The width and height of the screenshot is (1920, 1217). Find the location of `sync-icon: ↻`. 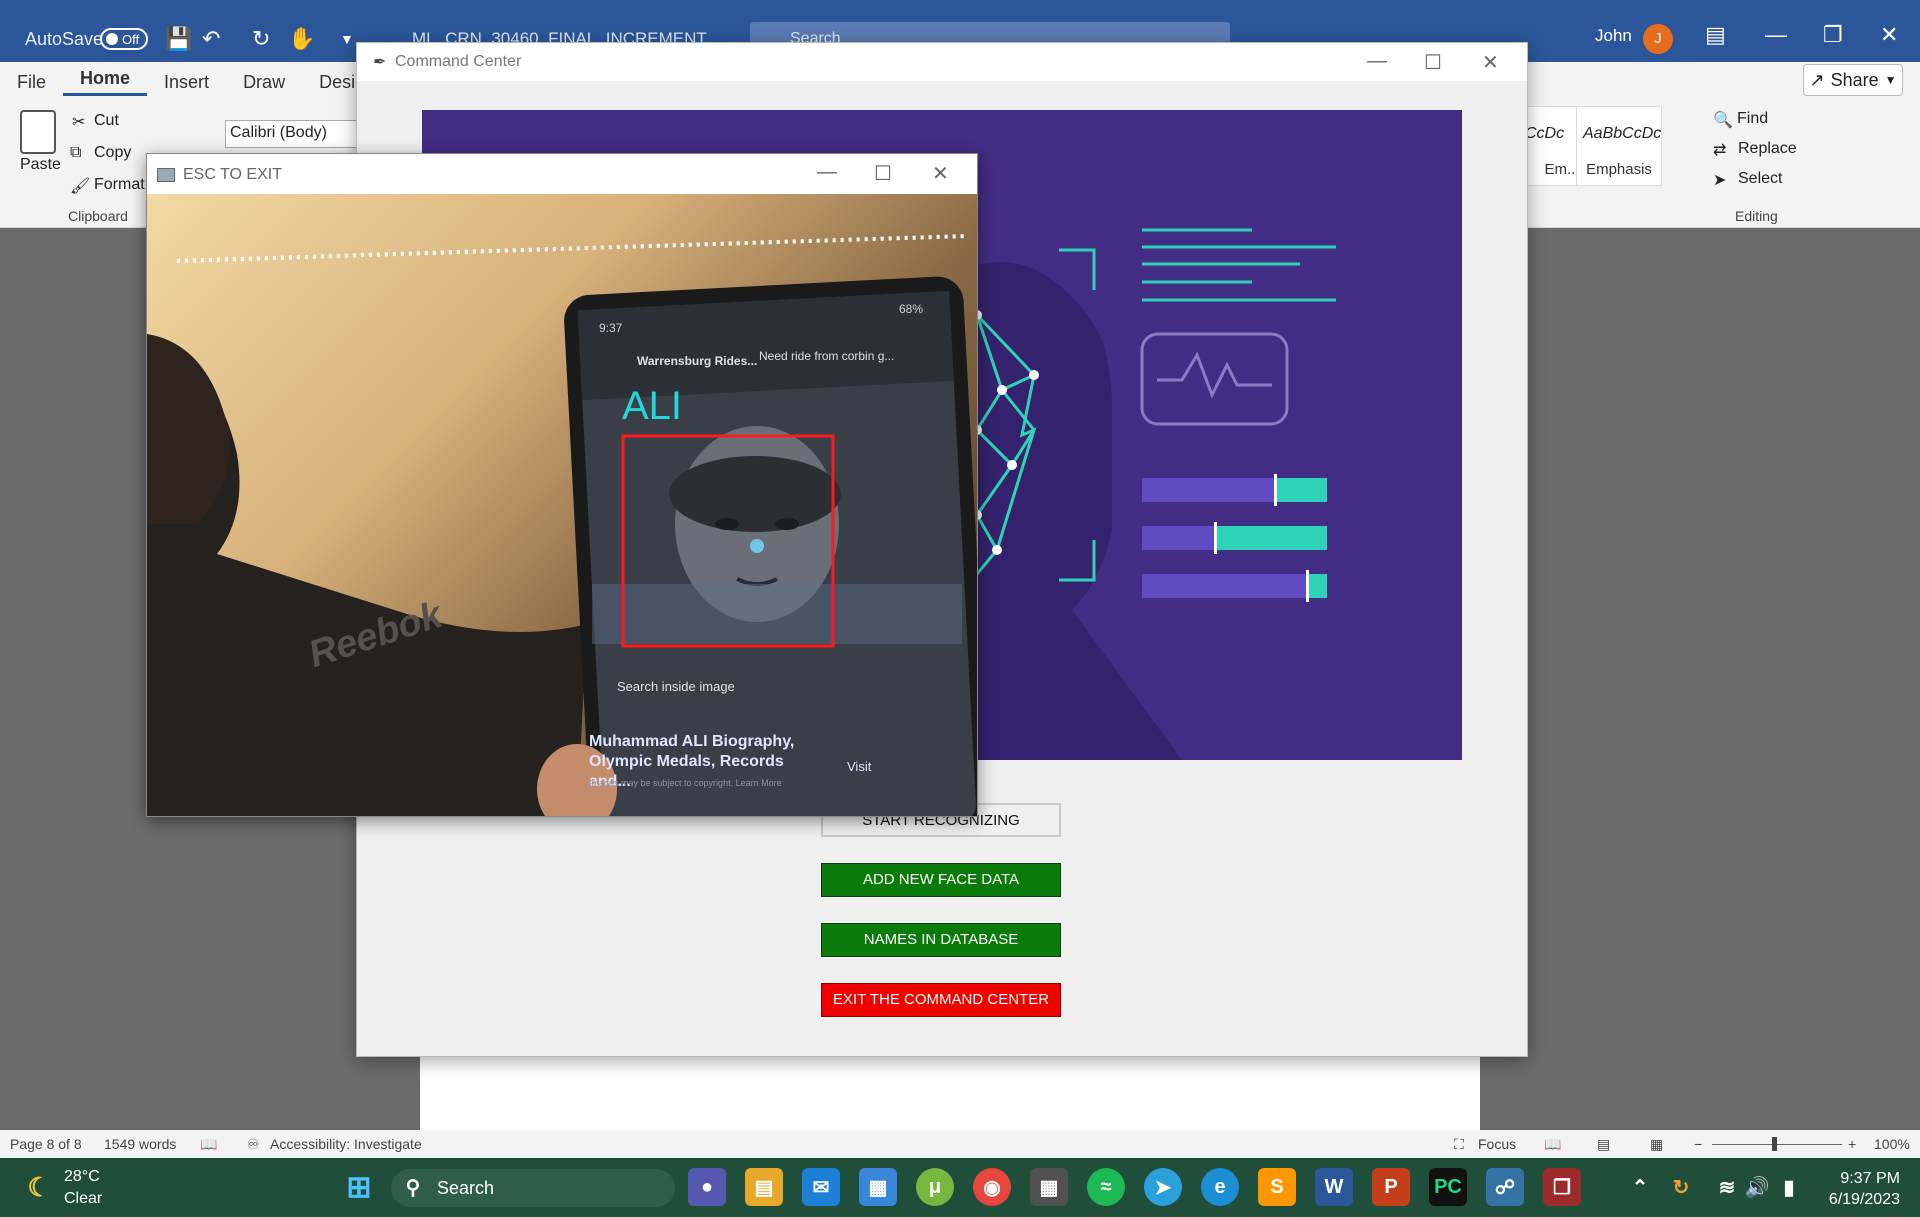

sync-icon: ↻ is located at coordinates (1681, 1187).